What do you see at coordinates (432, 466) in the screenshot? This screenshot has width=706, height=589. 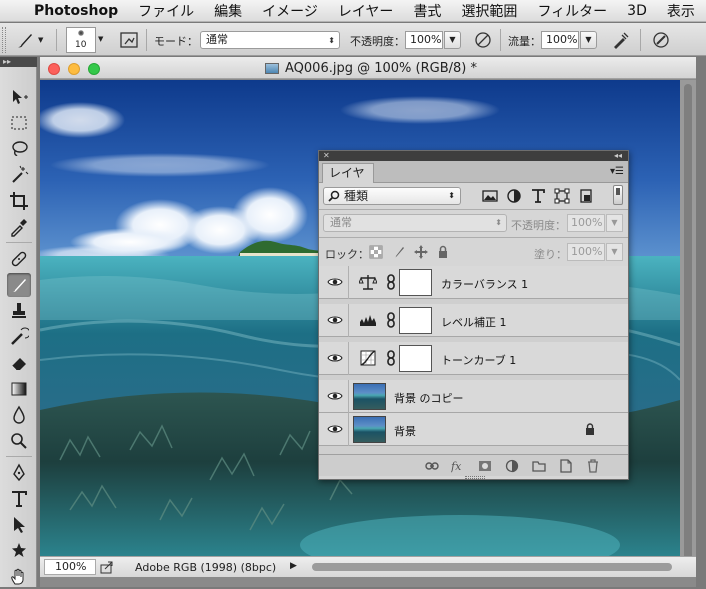 I see `link-layers-icon` at bounding box center [432, 466].